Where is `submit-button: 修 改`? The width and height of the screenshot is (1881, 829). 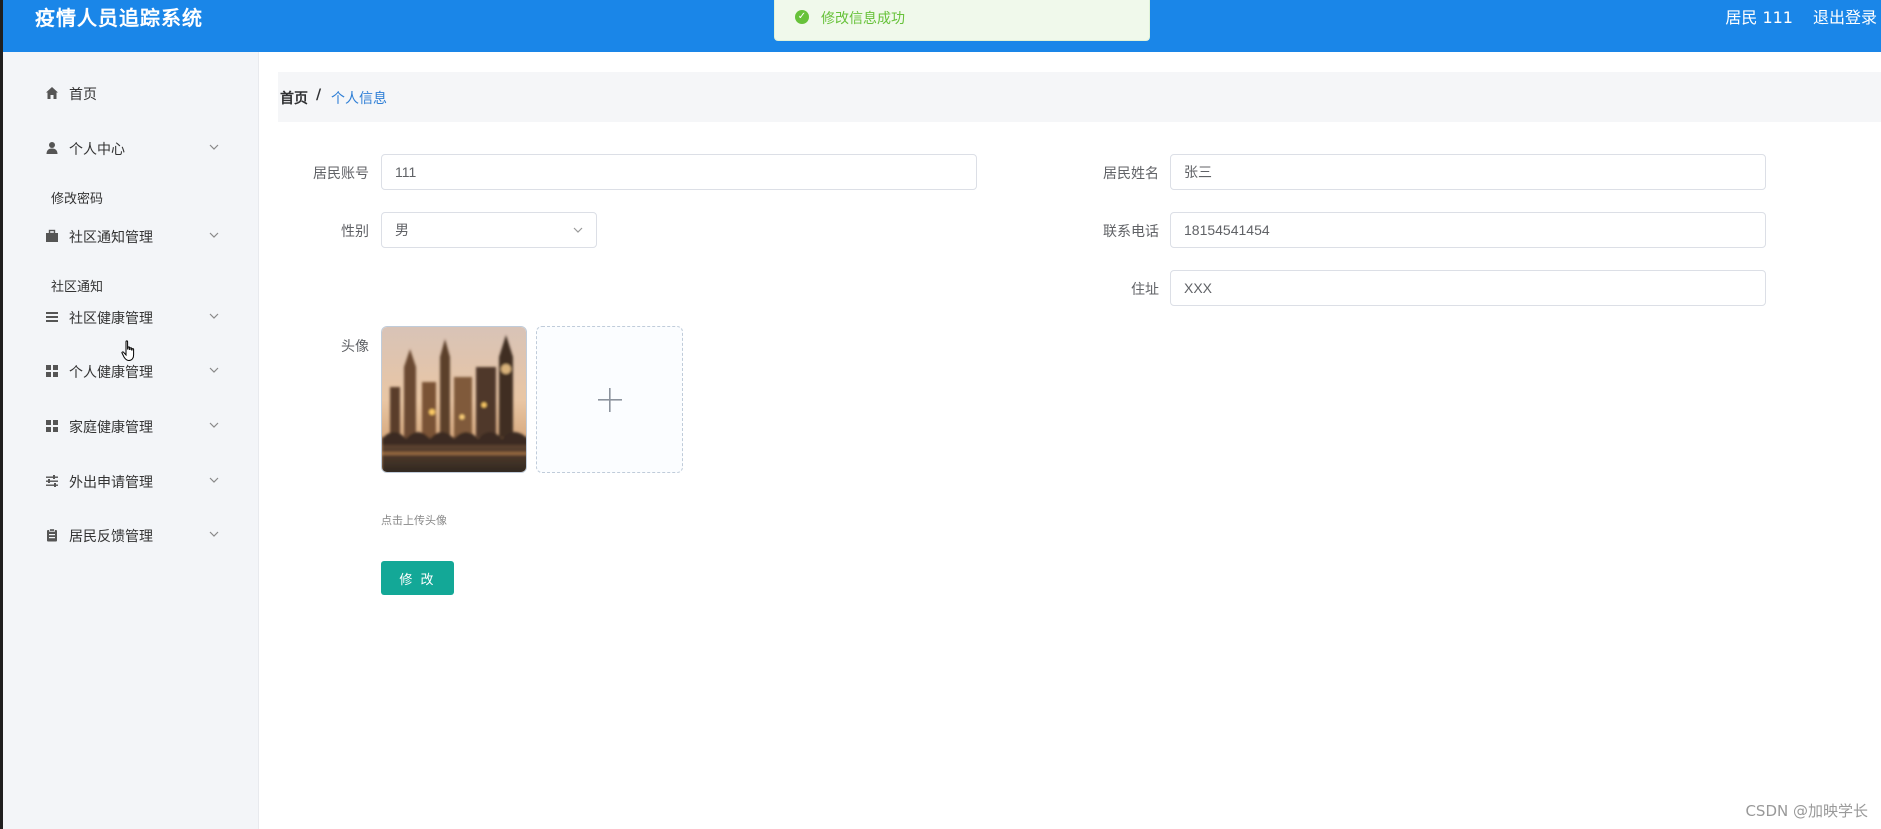 submit-button: 修 改 is located at coordinates (417, 578).